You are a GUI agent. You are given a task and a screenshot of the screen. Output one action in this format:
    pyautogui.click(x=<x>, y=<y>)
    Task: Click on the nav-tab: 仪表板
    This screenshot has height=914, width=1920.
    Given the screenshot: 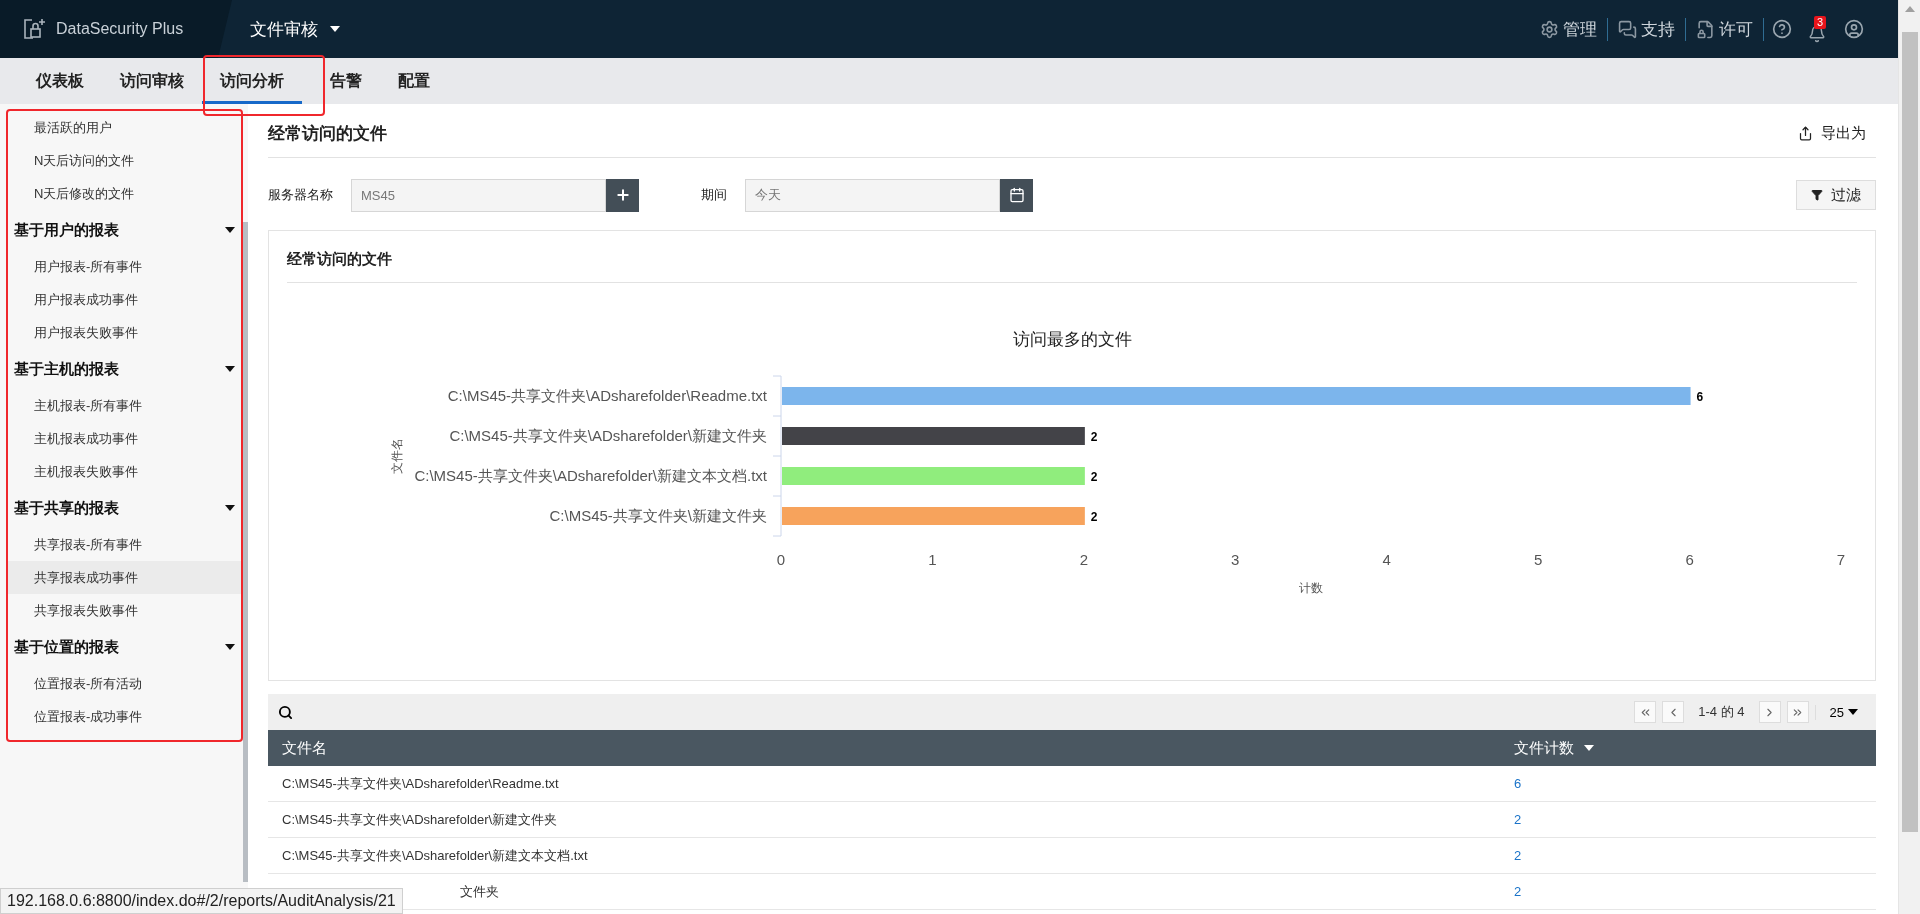 What is the action you would take?
    pyautogui.click(x=60, y=81)
    